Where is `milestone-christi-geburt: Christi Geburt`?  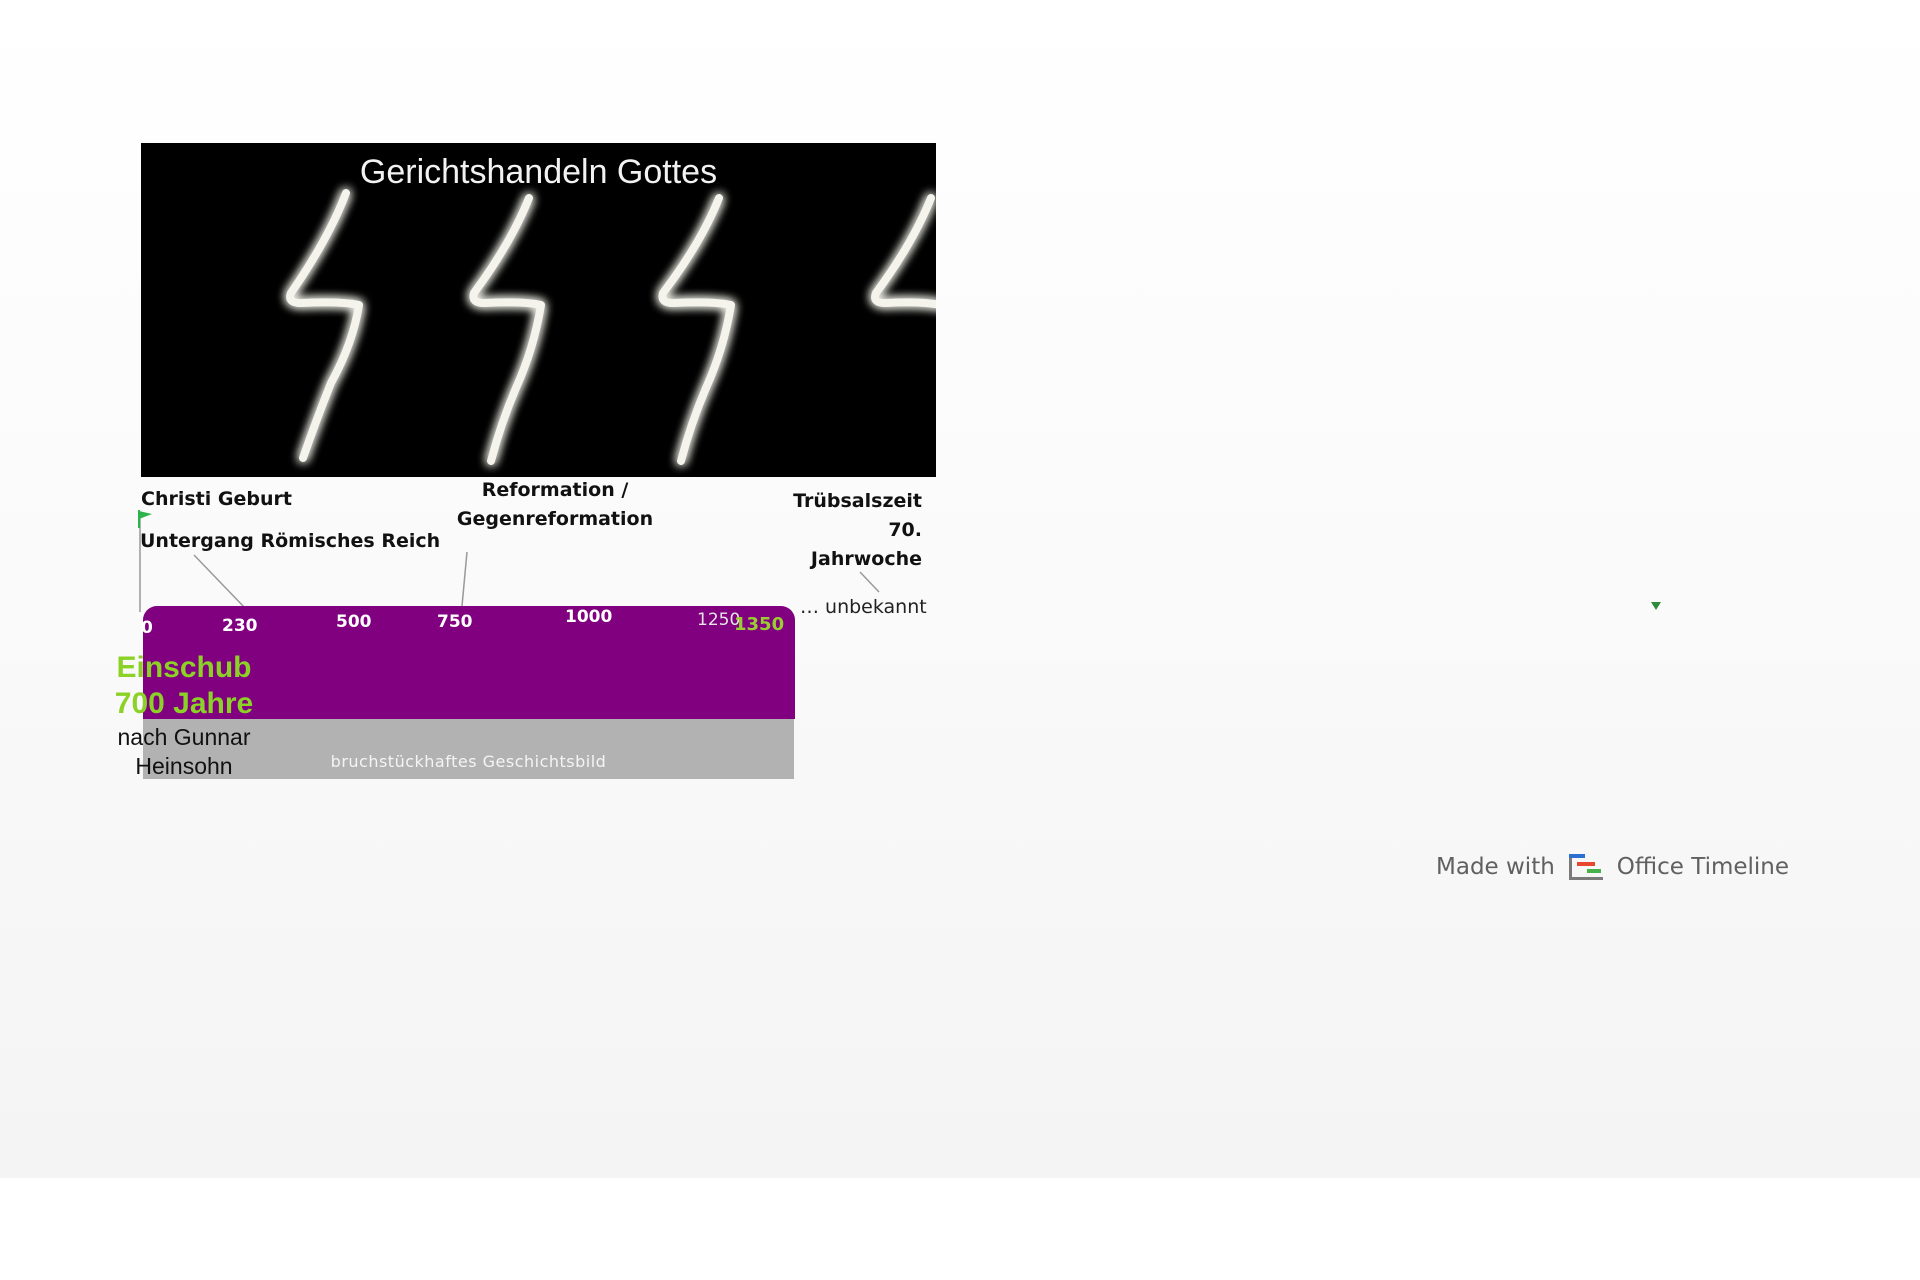 milestone-christi-geburt: Christi Geburt is located at coordinates (216, 499).